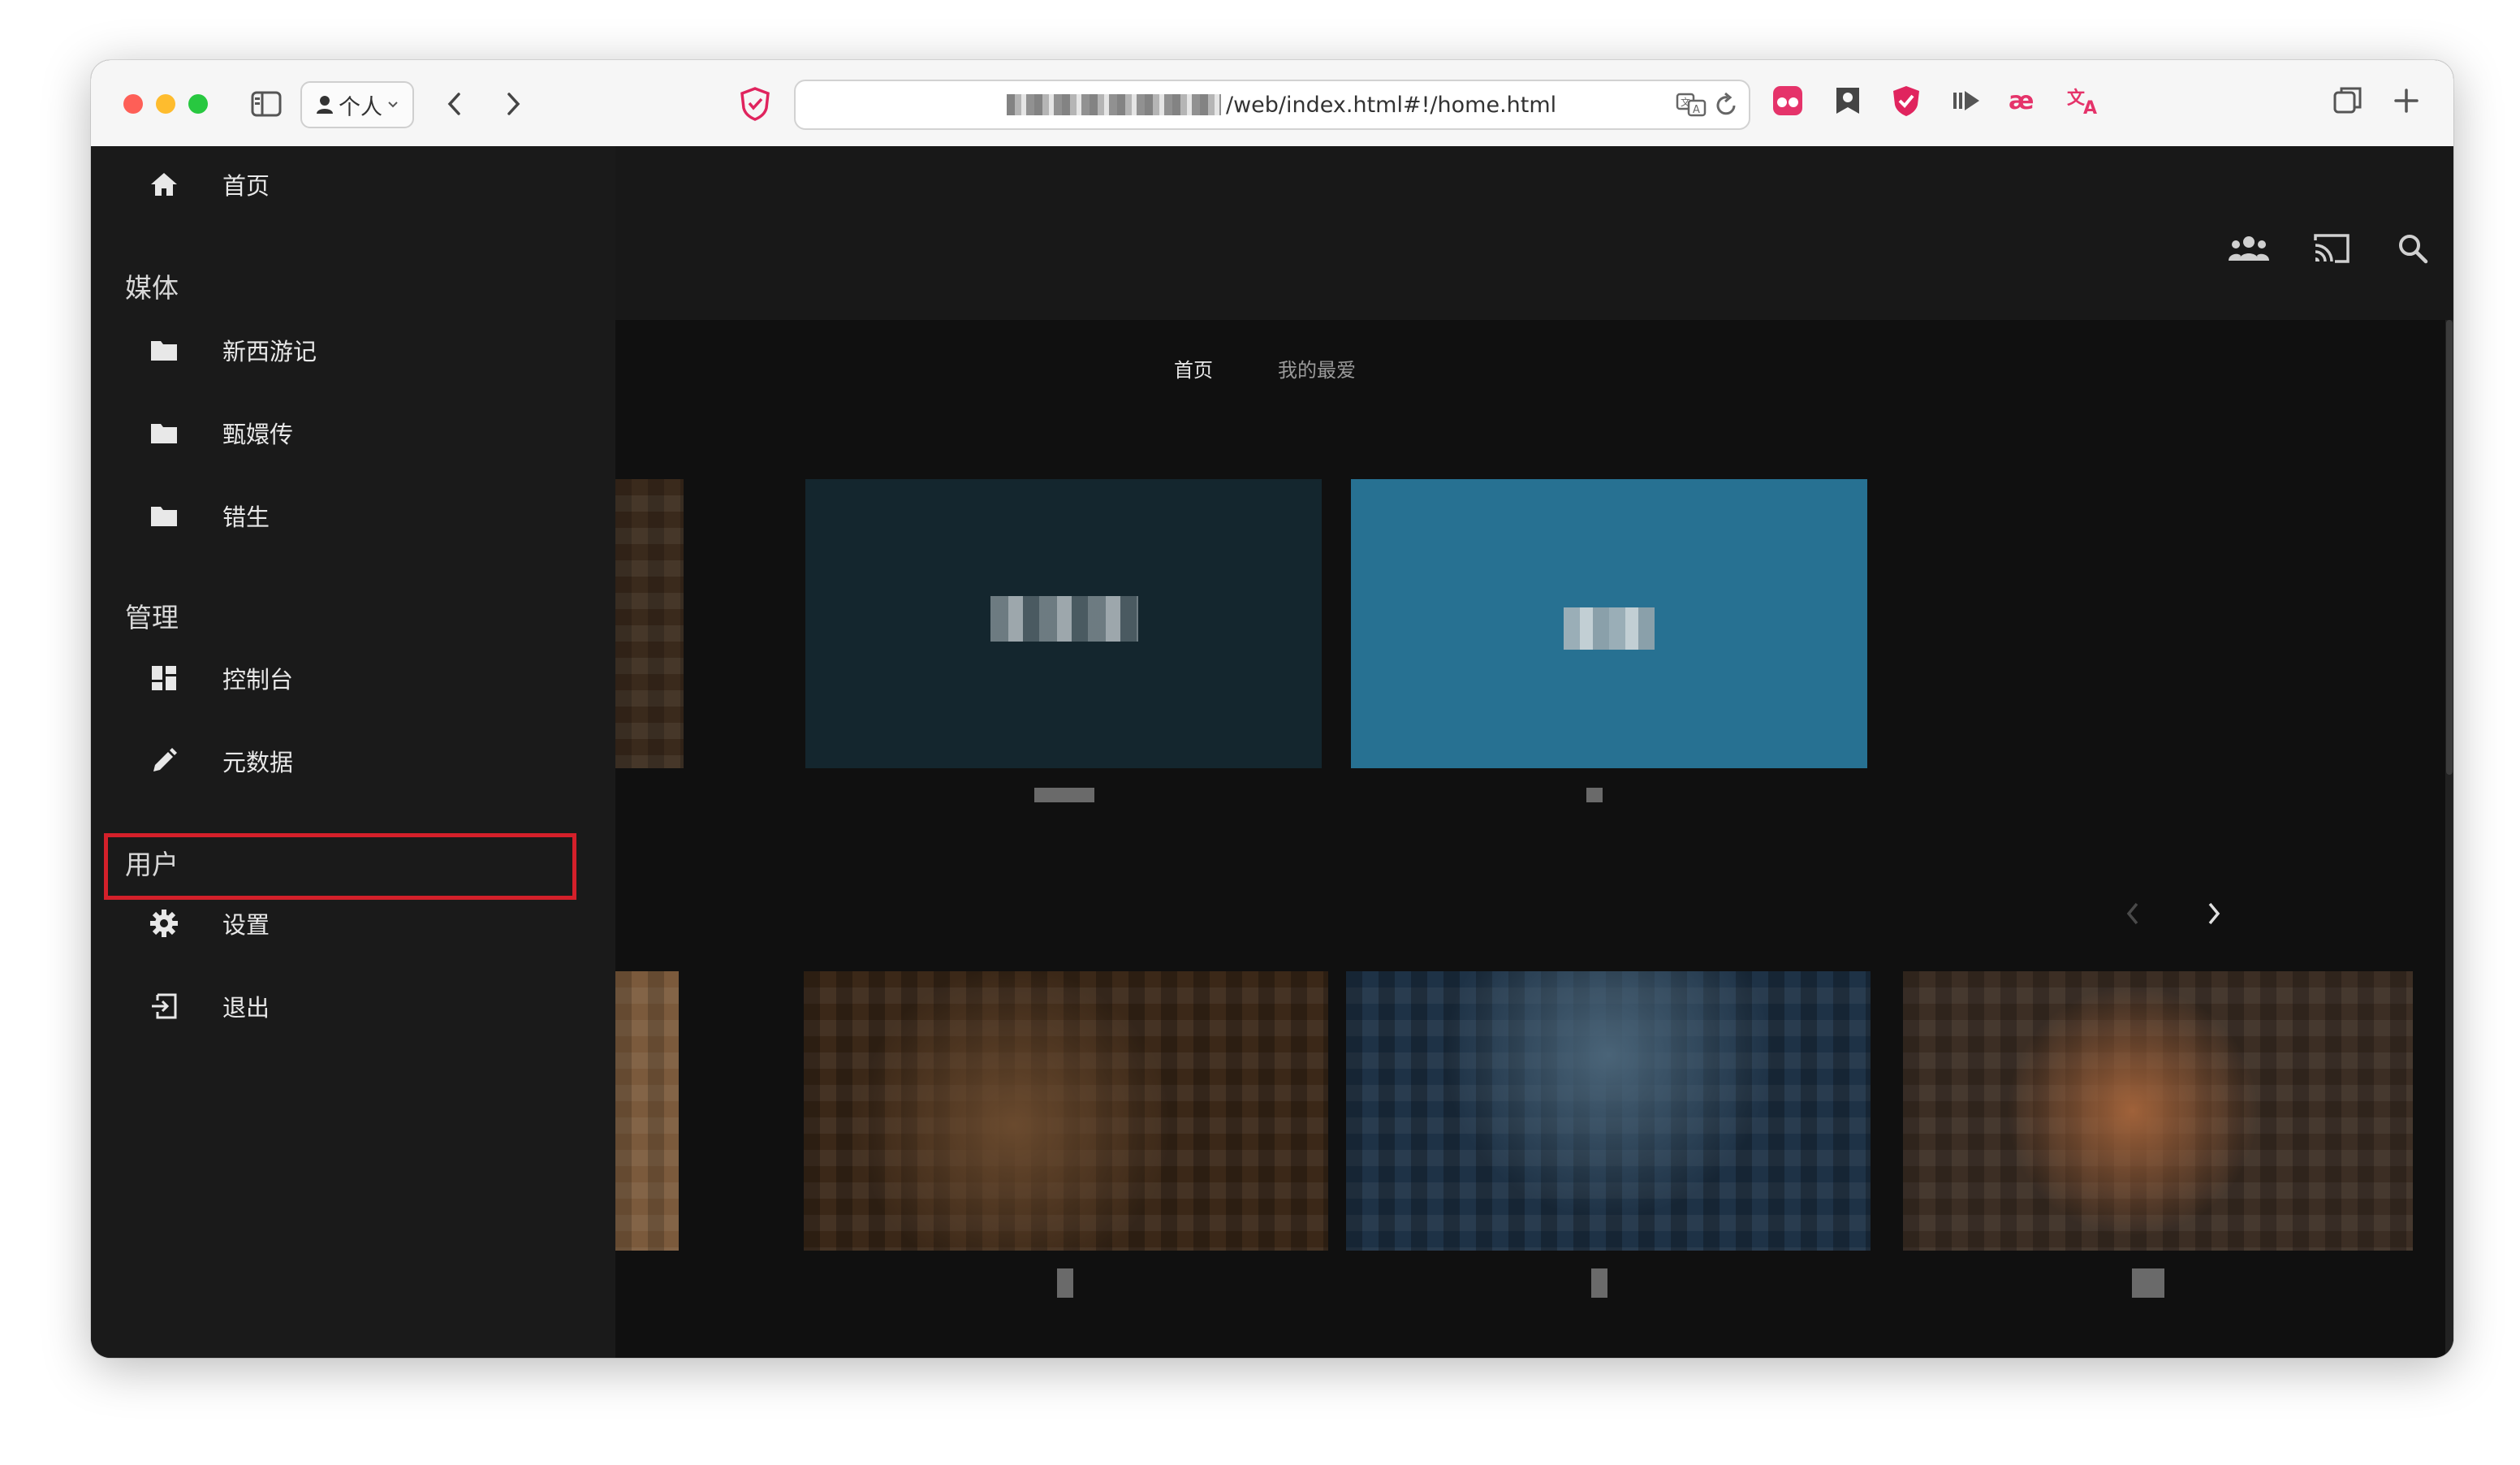 The image size is (2520, 1465). I want to click on cast-icon, so click(2331, 248).